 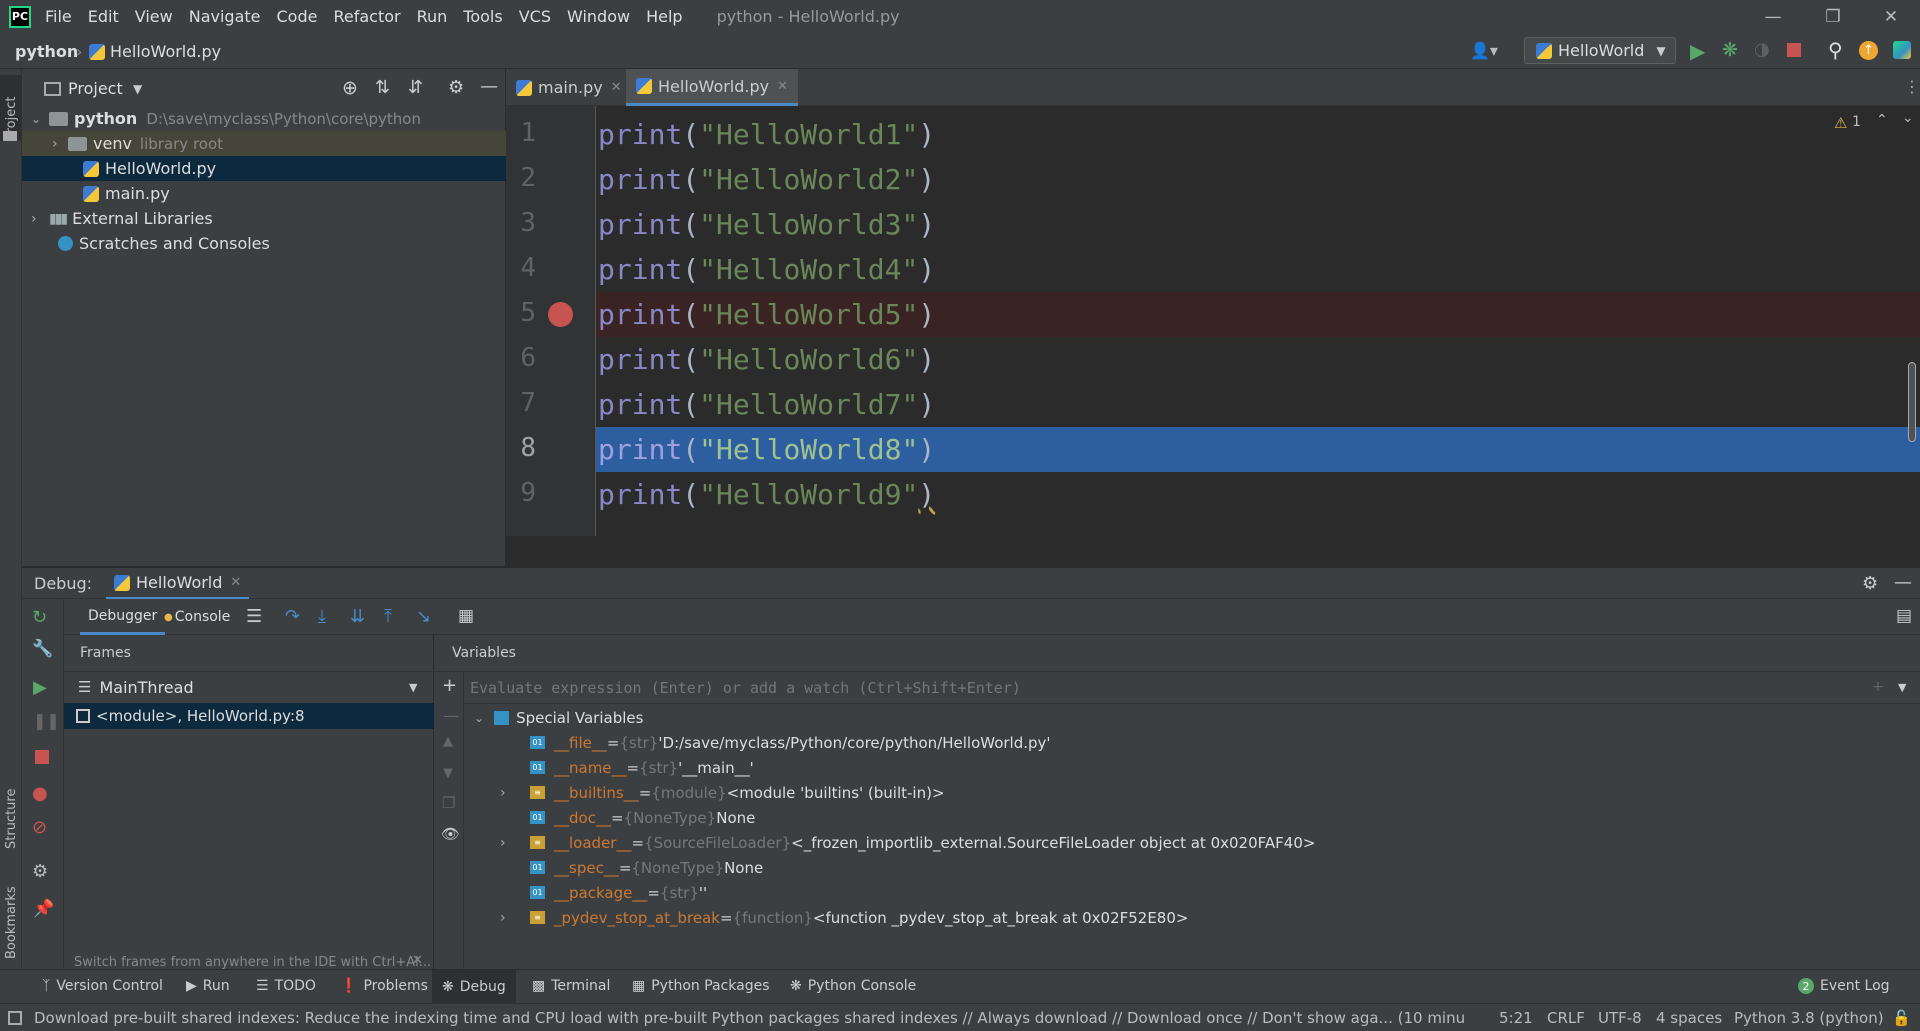 What do you see at coordinates (1258, 449) in the screenshot?
I see `code-line: print("HelloWorld8")` at bounding box center [1258, 449].